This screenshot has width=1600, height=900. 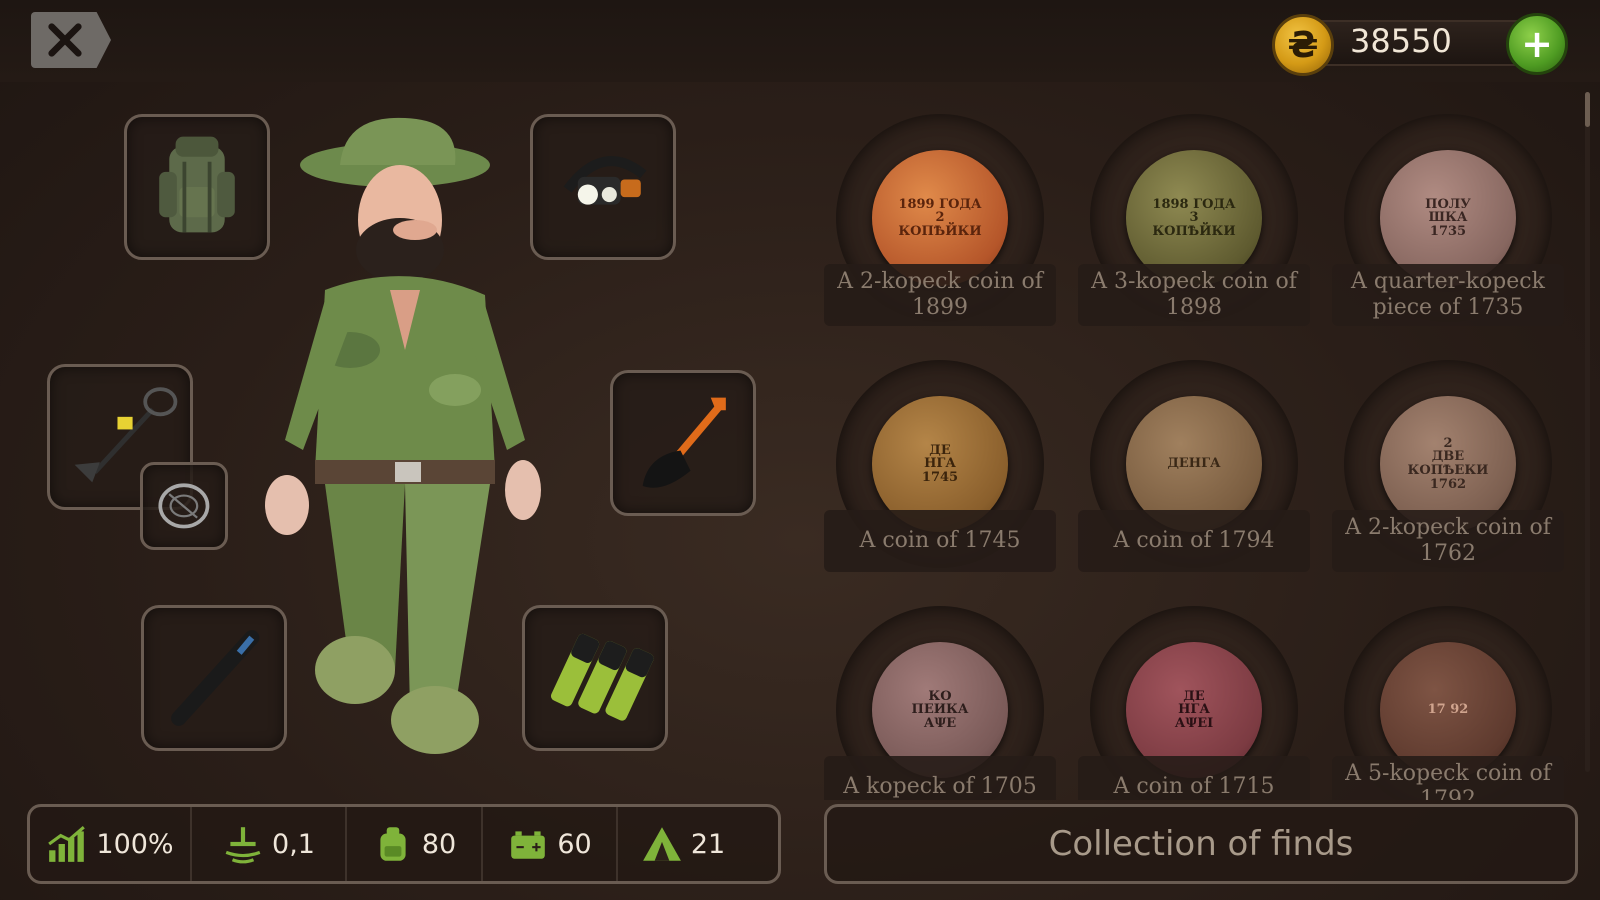 I want to click on coil-icon, so click(x=184, y=506).